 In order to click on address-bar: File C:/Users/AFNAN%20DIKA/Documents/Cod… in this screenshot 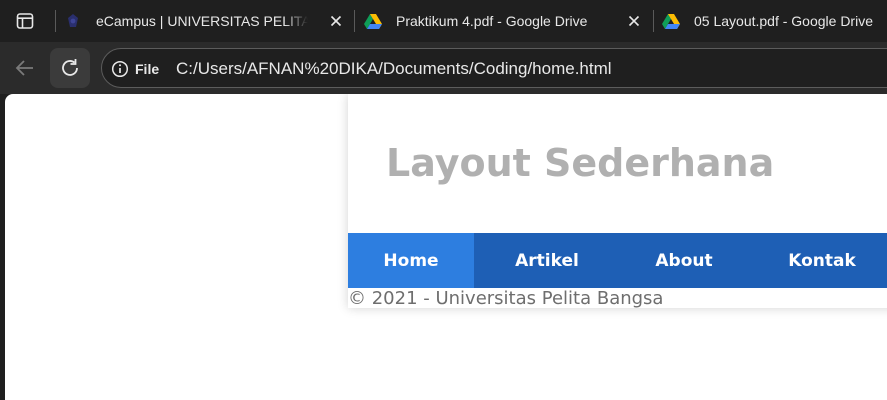, I will do `click(494, 68)`.